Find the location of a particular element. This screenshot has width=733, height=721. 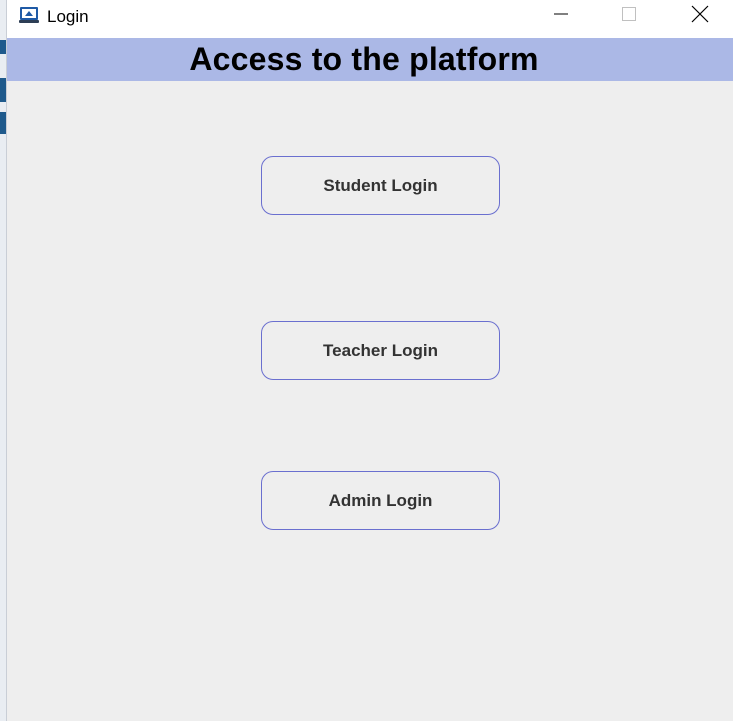

app-laptop-icon is located at coordinates (29, 15).